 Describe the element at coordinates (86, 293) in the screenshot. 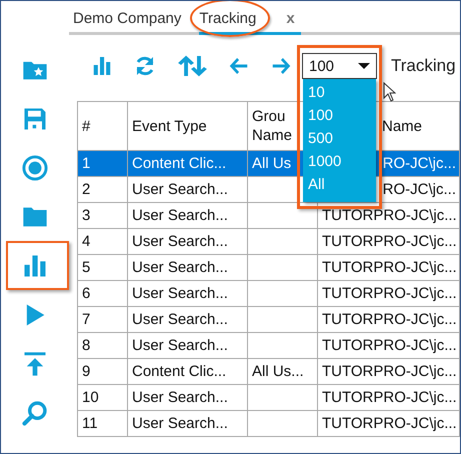

I see `table-cell: 6` at that location.